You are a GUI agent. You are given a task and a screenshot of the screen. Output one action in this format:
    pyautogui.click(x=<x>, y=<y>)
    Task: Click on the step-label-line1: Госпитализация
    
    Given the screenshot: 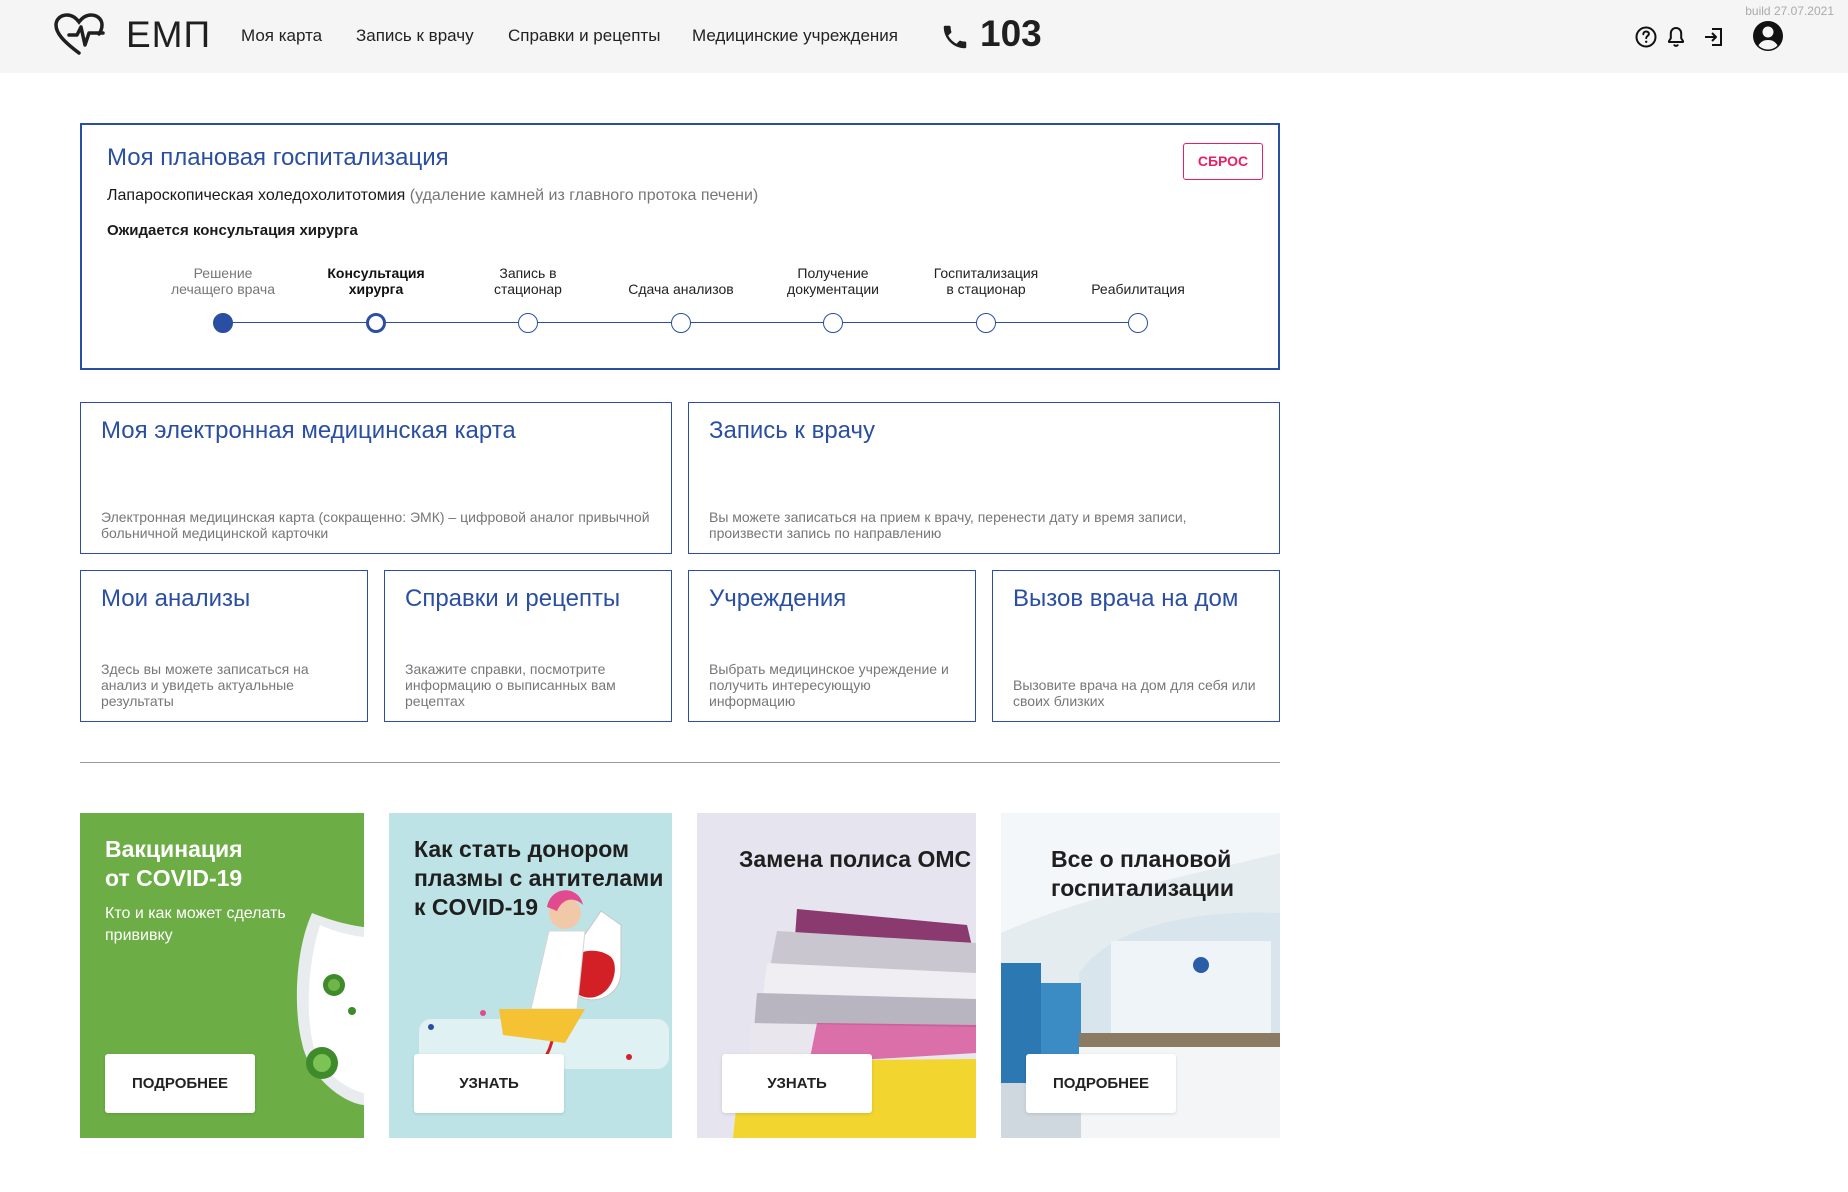 What is the action you would take?
    pyautogui.click(x=986, y=273)
    